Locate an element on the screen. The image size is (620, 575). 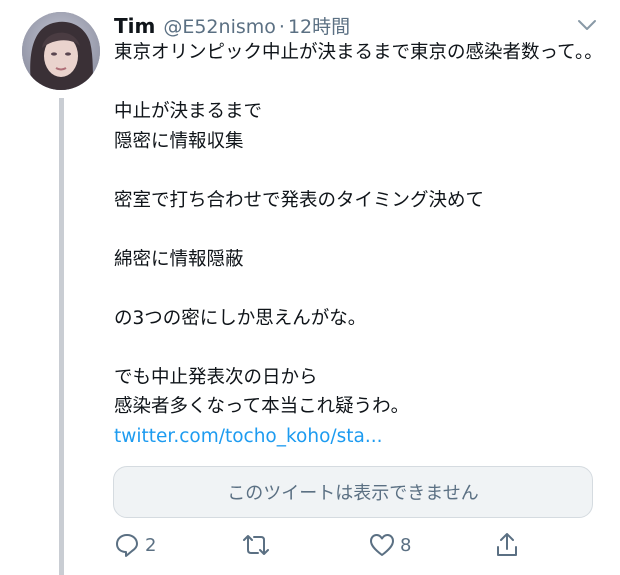
tweet-line: 東京オリンピック中止が決まるまで東京の感染者数って。。 is located at coordinates (358, 52).